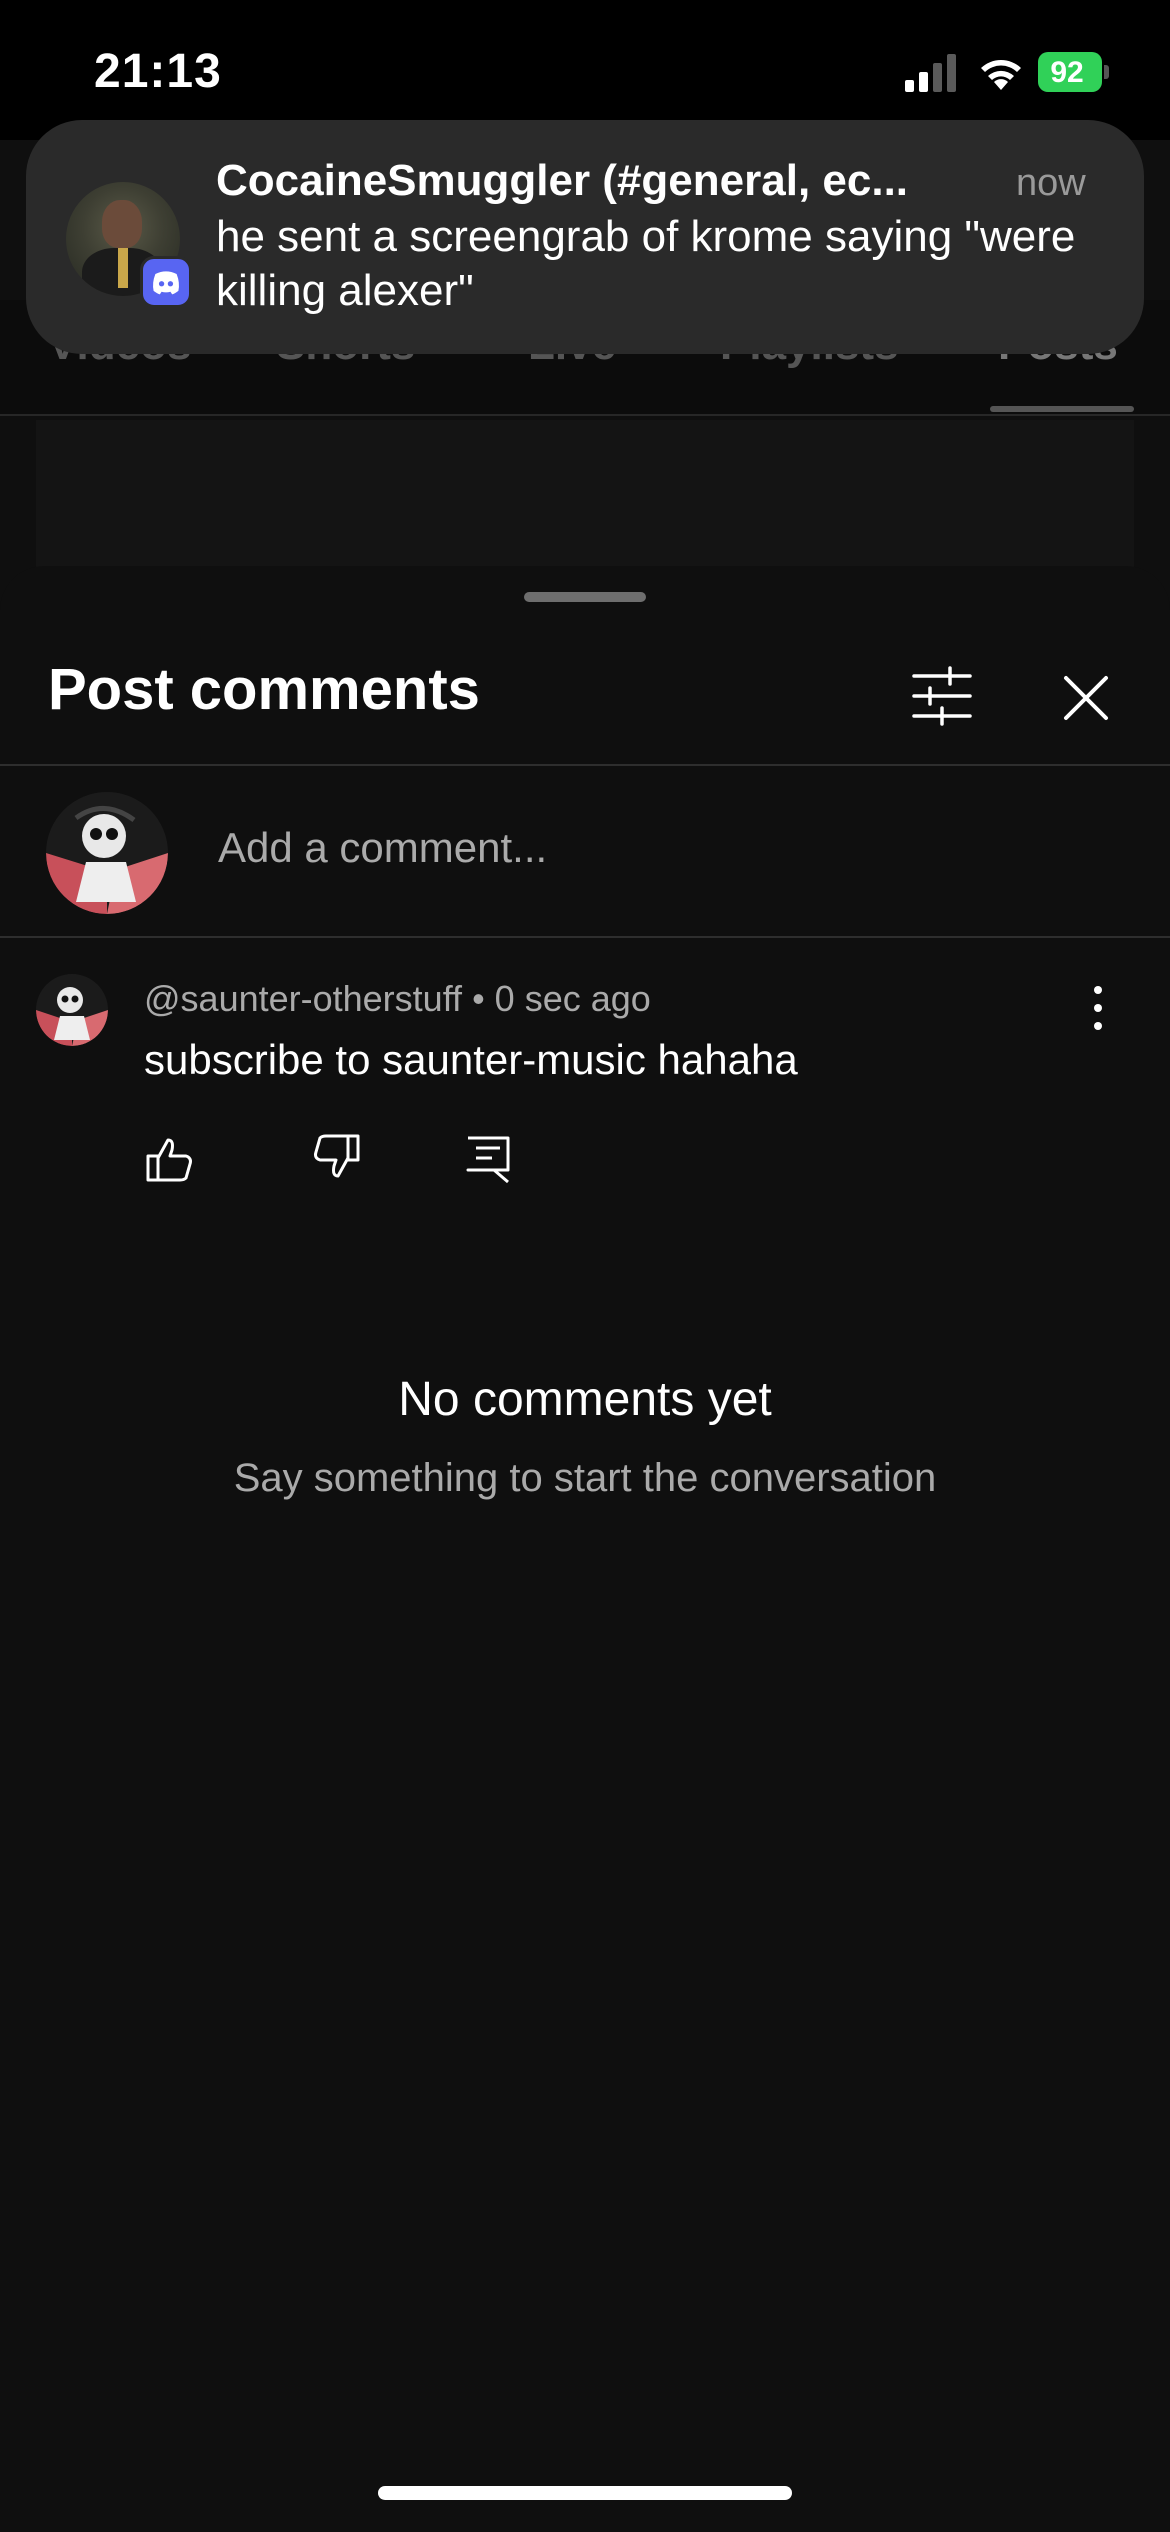 The image size is (1170, 2532). Describe the element at coordinates (585, 2493) in the screenshot. I see `home-indicator` at that location.